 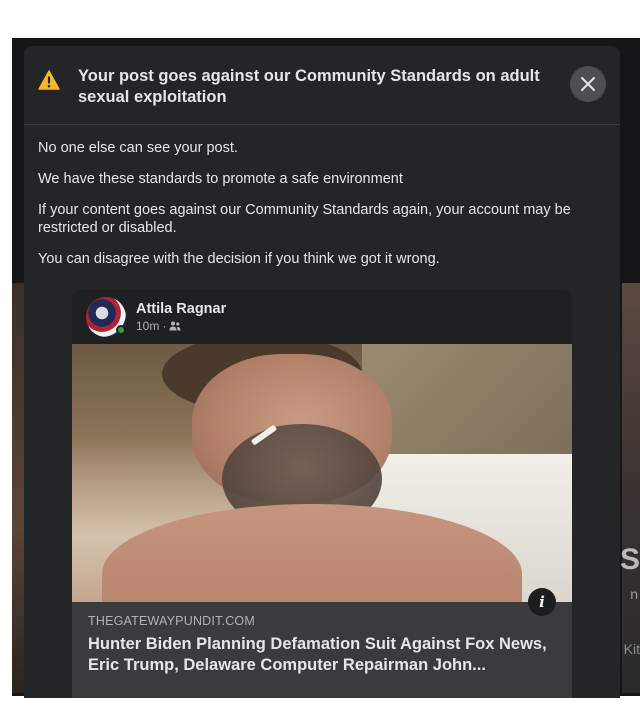 I want to click on info-button: i, so click(x=542, y=602).